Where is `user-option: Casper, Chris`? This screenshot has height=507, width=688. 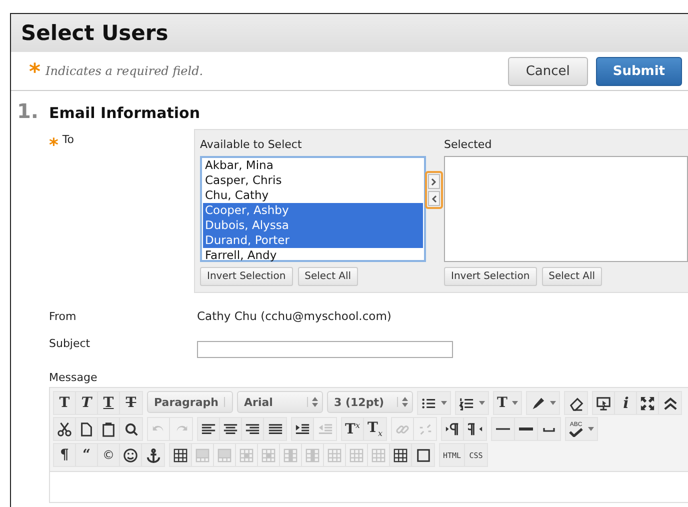 user-option: Casper, Chris is located at coordinates (313, 180).